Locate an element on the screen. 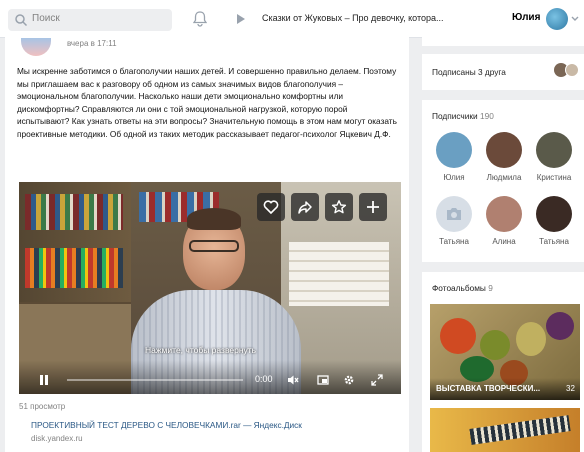 The image size is (584, 452). photo-album: ВЫСТАВКА ТВОРЧЕСКИ... 32 is located at coordinates (505, 352).